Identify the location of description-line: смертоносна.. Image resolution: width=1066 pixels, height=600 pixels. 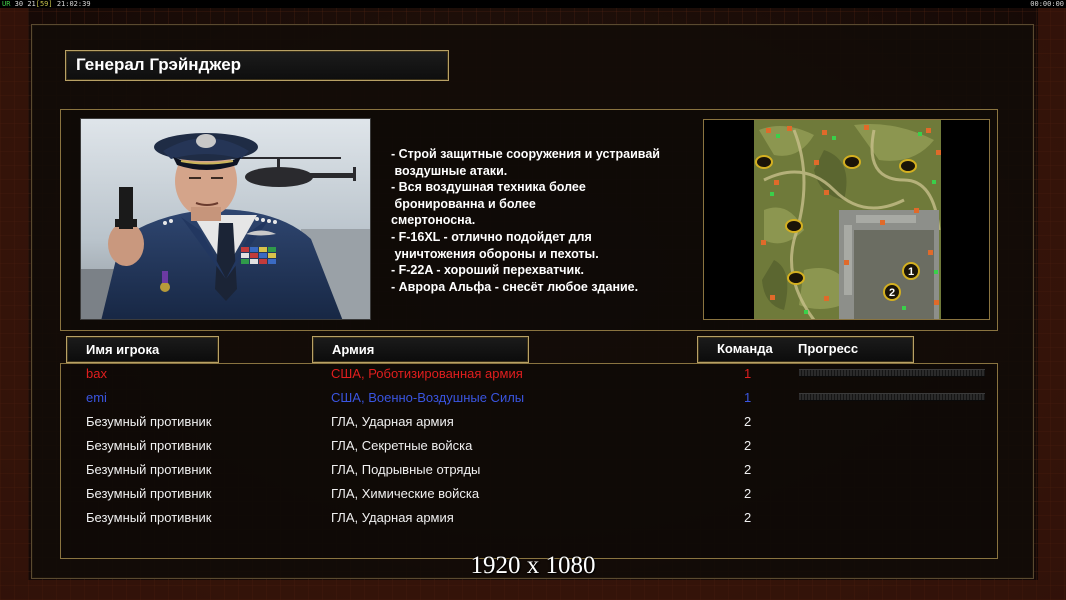
(433, 220).